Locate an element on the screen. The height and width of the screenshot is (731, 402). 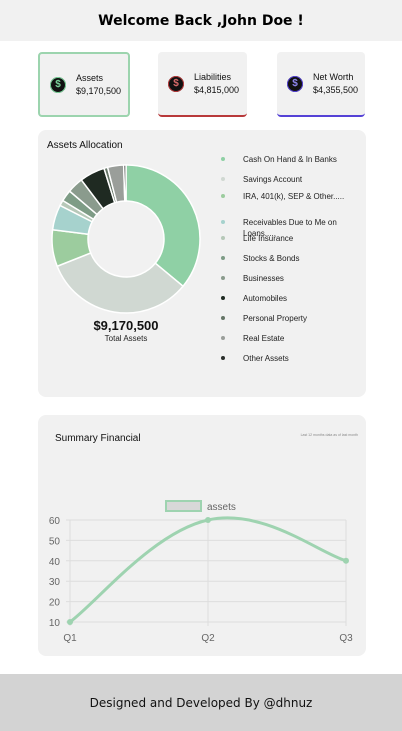
line-legend-label: assets is located at coordinates (221, 507).